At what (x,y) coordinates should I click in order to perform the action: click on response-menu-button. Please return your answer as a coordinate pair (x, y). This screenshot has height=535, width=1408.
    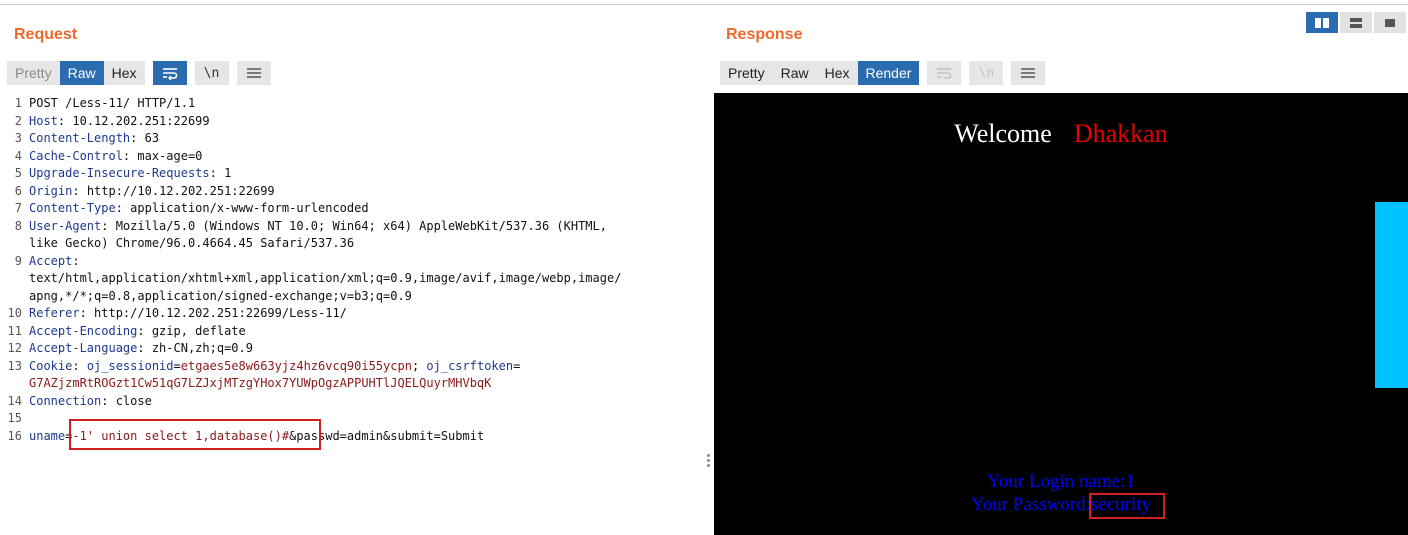
    Looking at the image, I should click on (1028, 73).